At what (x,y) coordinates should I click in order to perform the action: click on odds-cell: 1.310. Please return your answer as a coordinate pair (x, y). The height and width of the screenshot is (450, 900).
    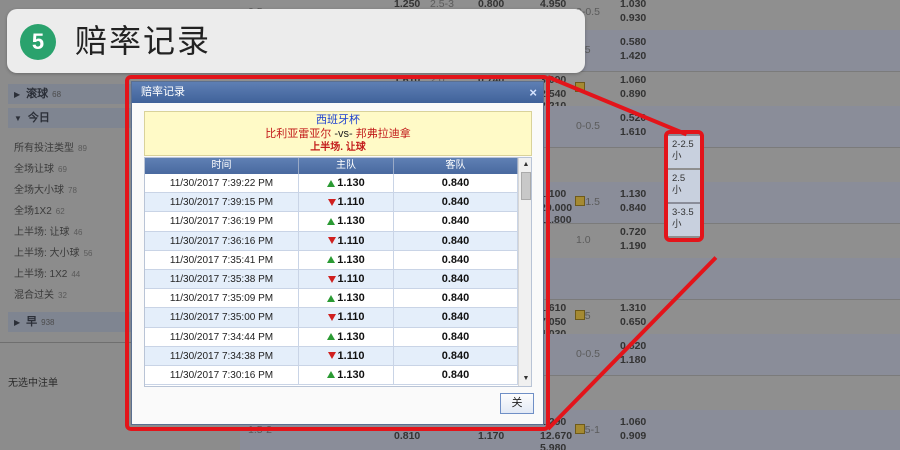
    Looking at the image, I should click on (633, 308).